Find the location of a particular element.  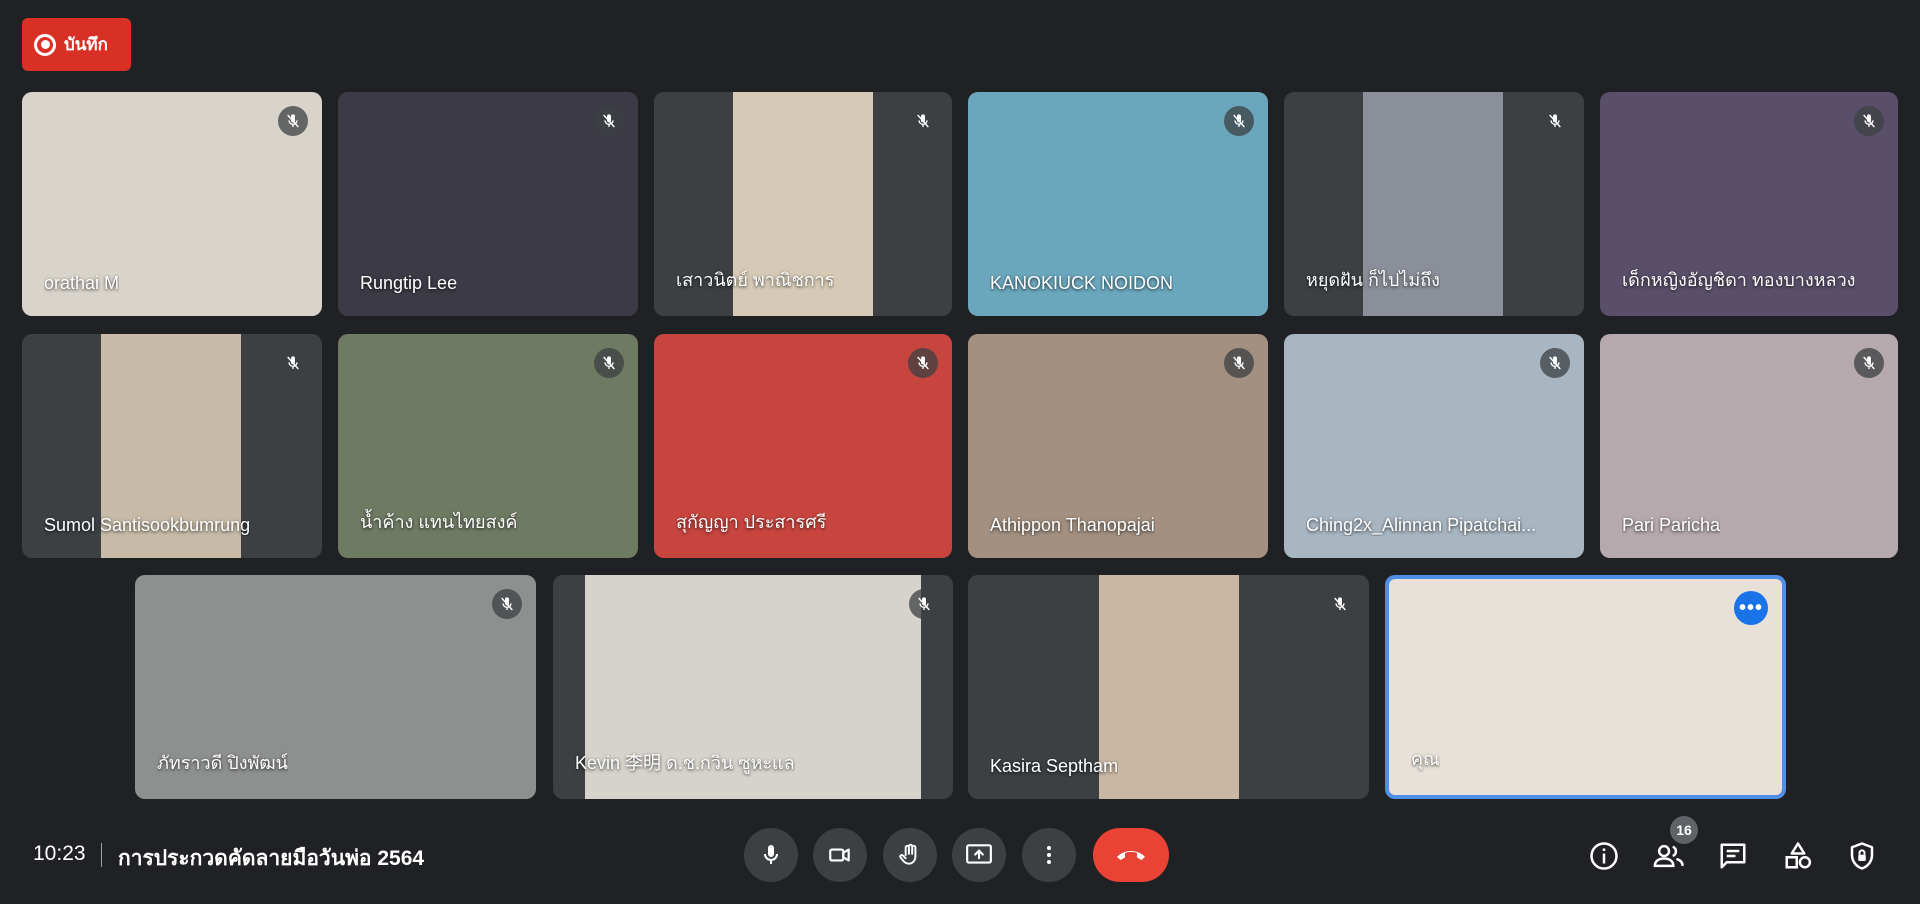

raise-hand-button is located at coordinates (910, 855).